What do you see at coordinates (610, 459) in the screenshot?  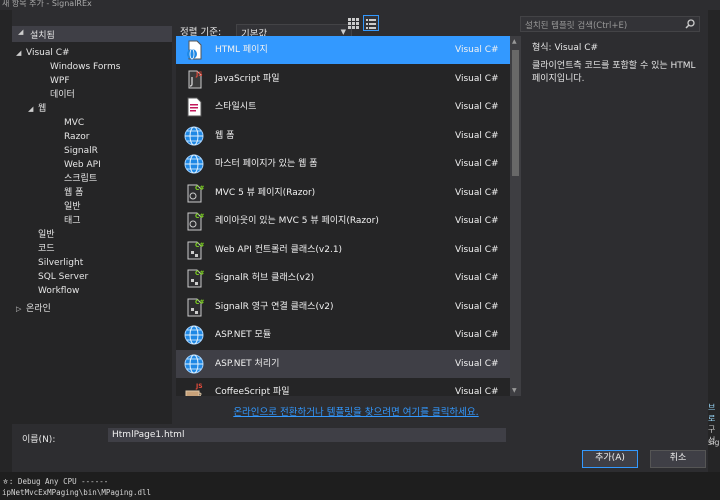 I see `add-button: 추가(A)` at bounding box center [610, 459].